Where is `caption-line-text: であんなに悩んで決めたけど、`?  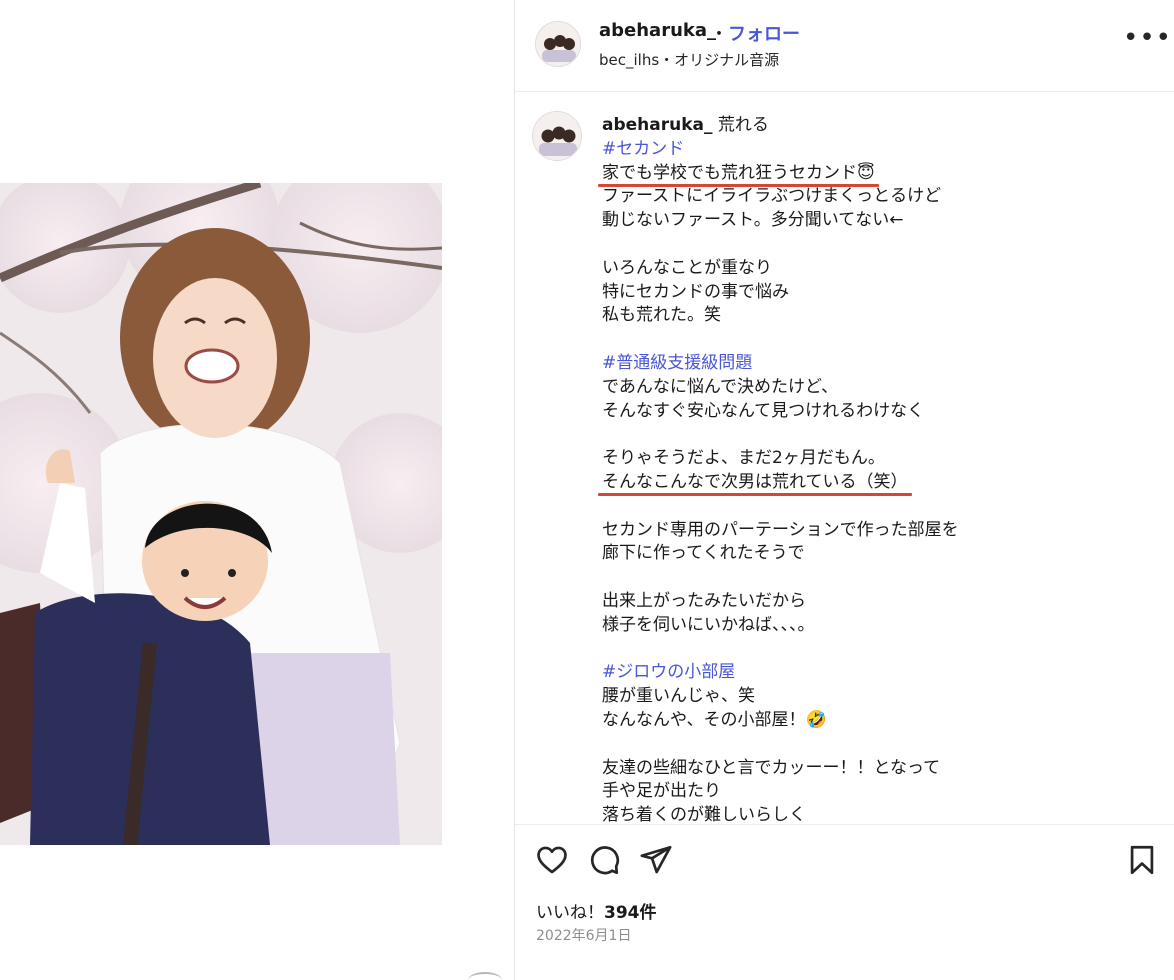 caption-line-text: であんなに悩んで決めたけど、 is located at coordinates (720, 386).